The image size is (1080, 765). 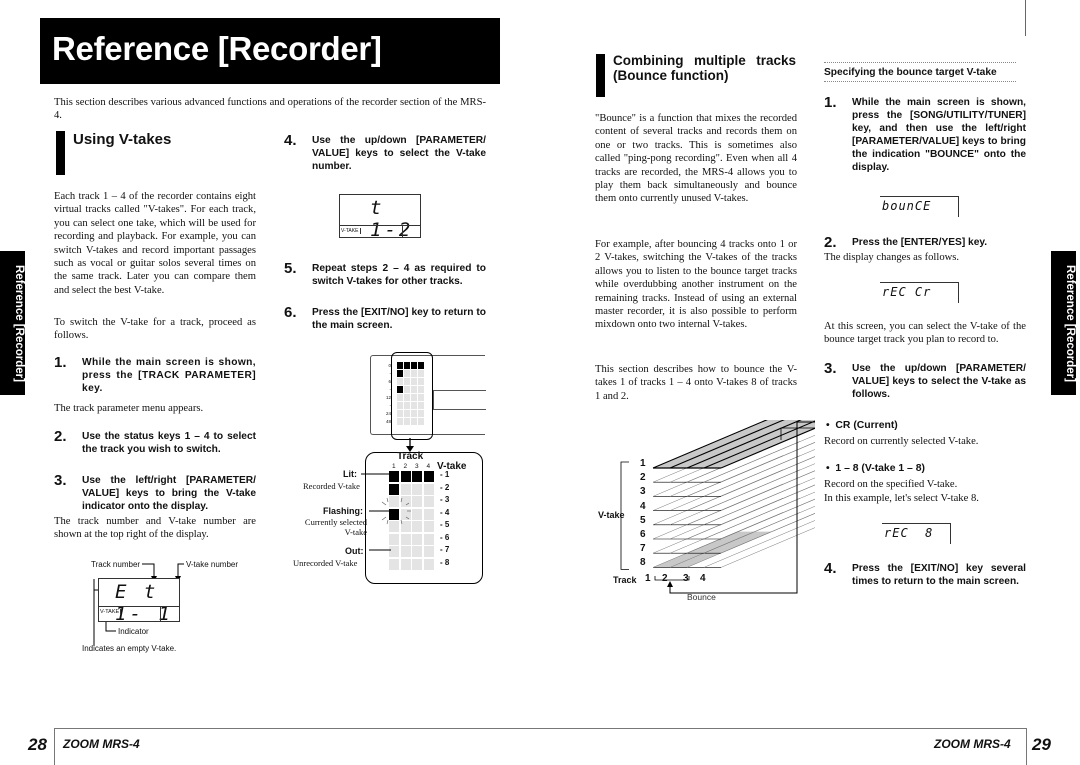 I want to click on bullet-1-8-desc: Record on the specified V-take., so click(x=891, y=484).